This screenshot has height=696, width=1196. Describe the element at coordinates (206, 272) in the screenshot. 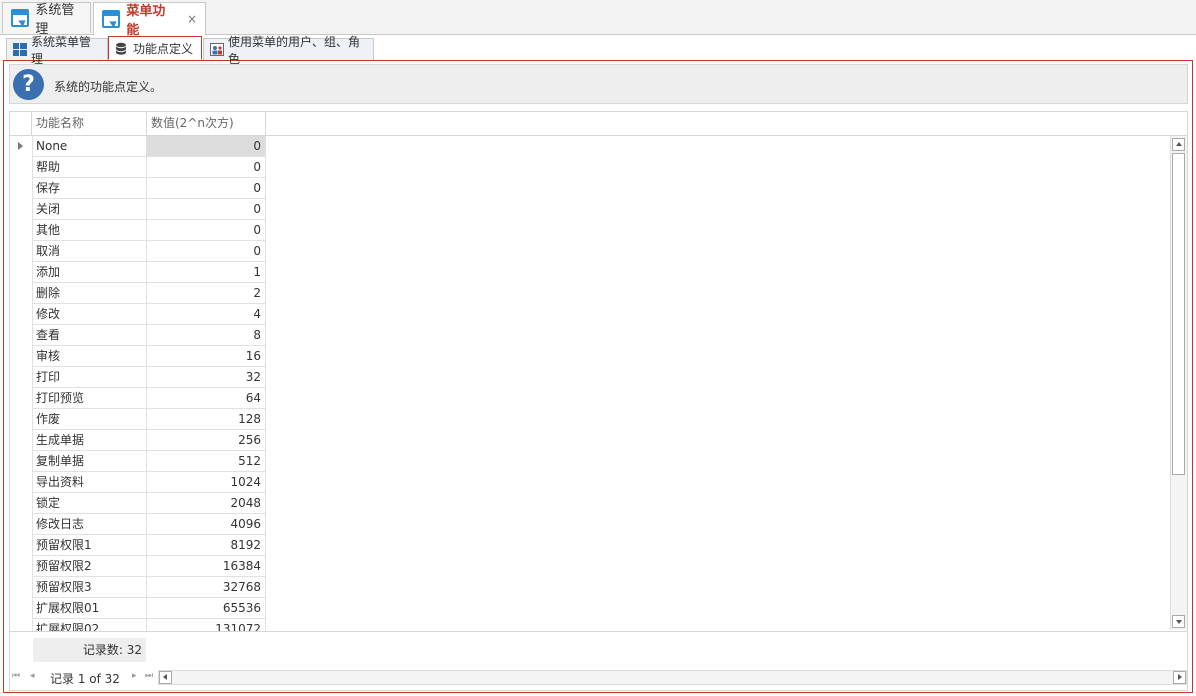

I see `function-value-cell: 1` at that location.